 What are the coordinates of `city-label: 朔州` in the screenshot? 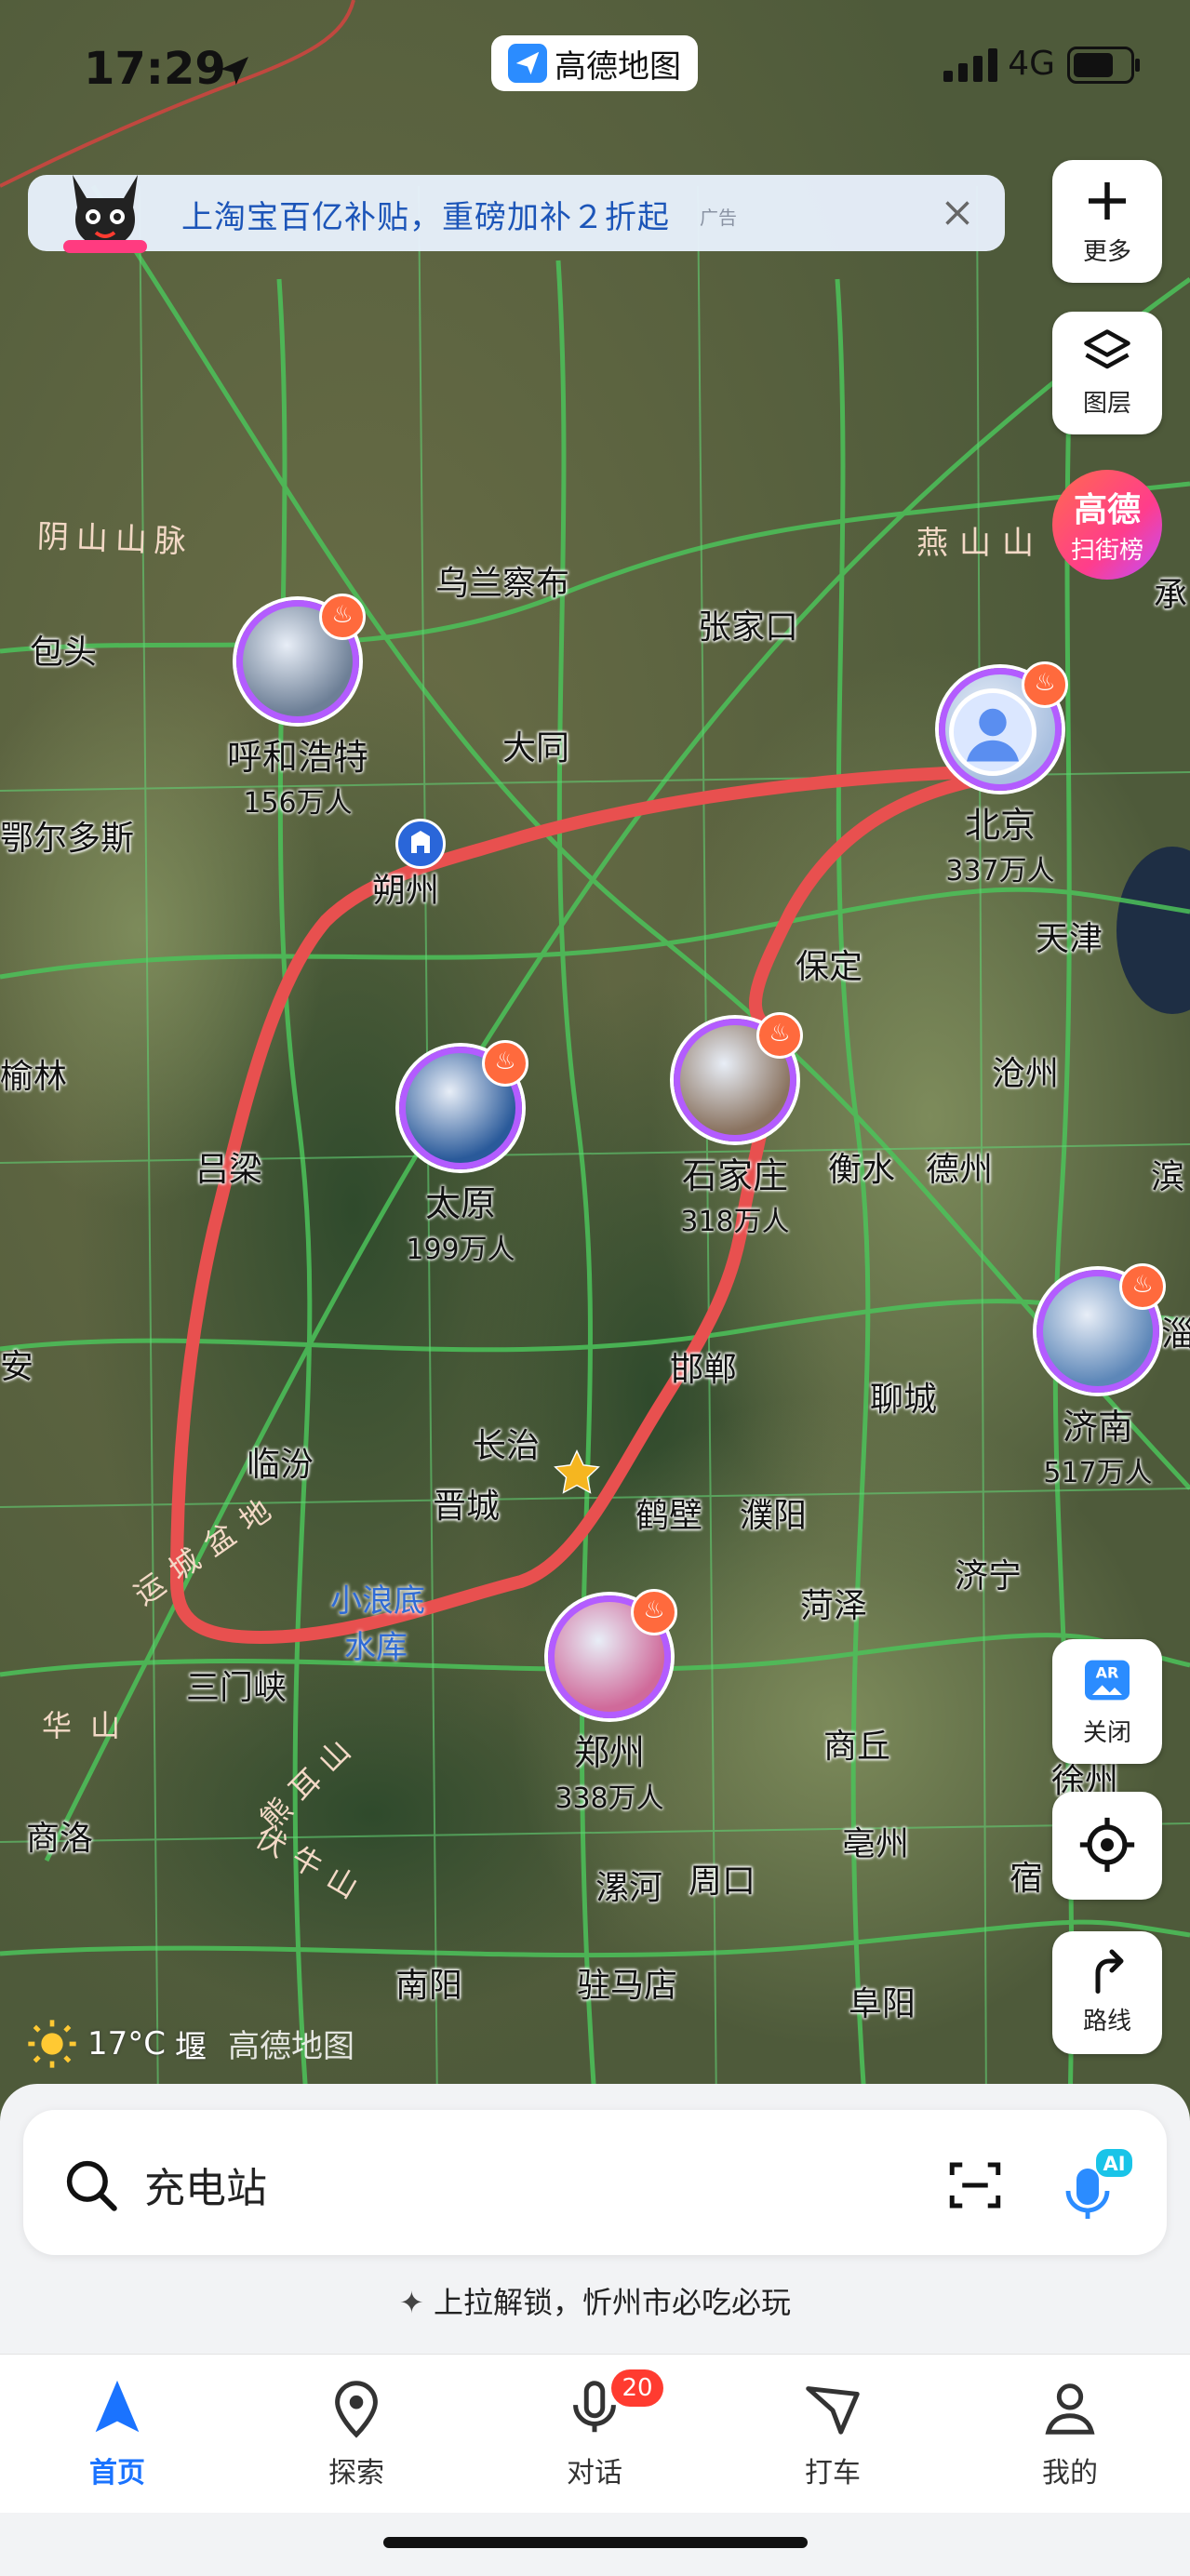 It's located at (405, 887).